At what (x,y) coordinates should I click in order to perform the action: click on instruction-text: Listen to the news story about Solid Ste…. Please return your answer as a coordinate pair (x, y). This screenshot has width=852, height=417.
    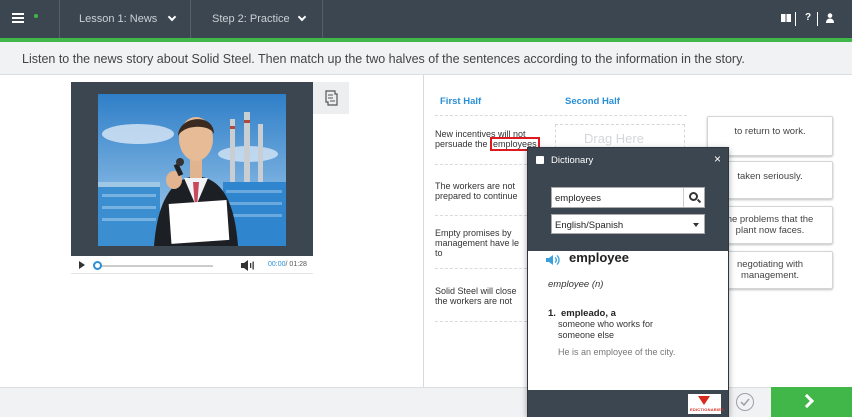
    Looking at the image, I should click on (383, 59).